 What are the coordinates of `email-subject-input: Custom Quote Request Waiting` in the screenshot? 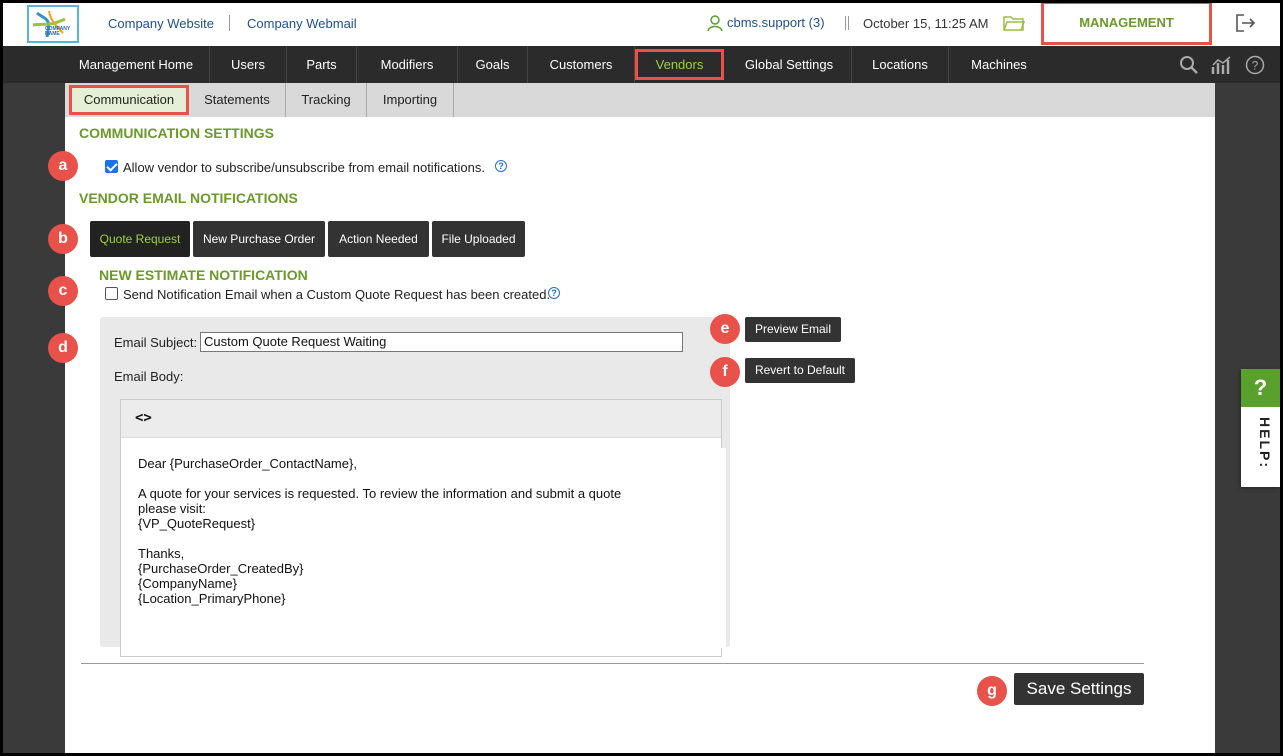 It's located at (441, 342).